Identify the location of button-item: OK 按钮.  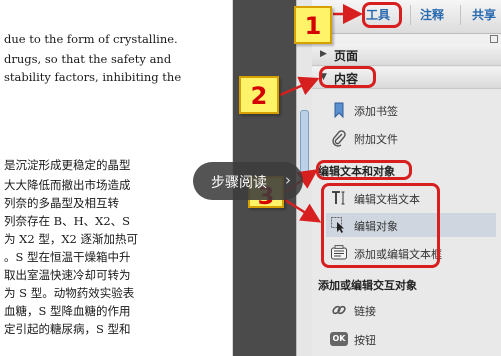
(411, 339).